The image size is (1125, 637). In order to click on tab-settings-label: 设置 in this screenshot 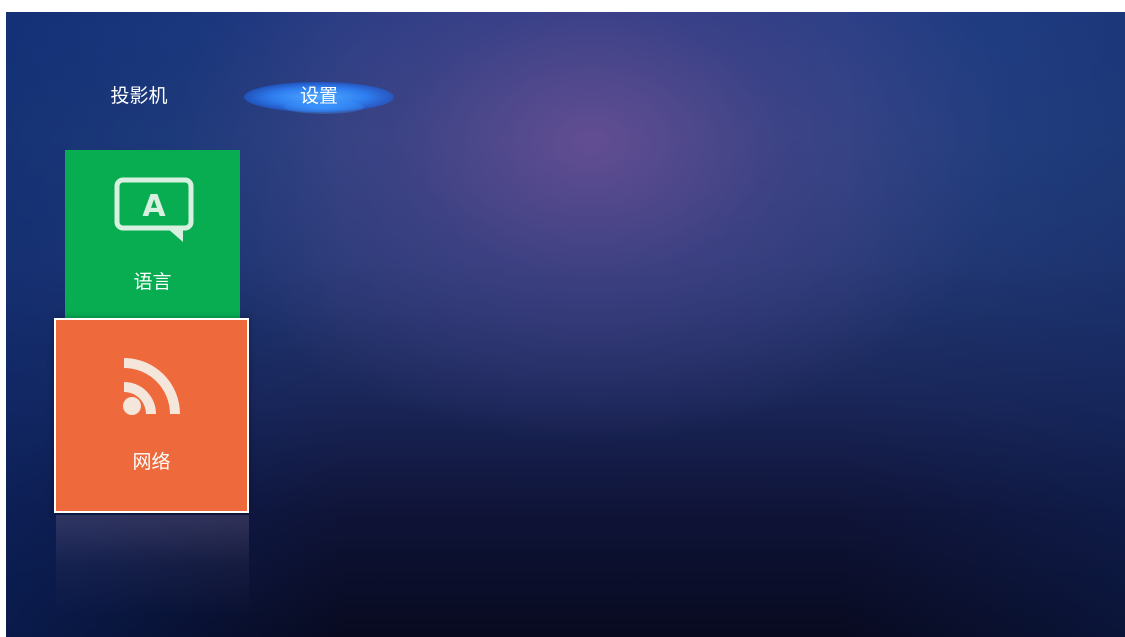, I will do `click(318, 96)`.